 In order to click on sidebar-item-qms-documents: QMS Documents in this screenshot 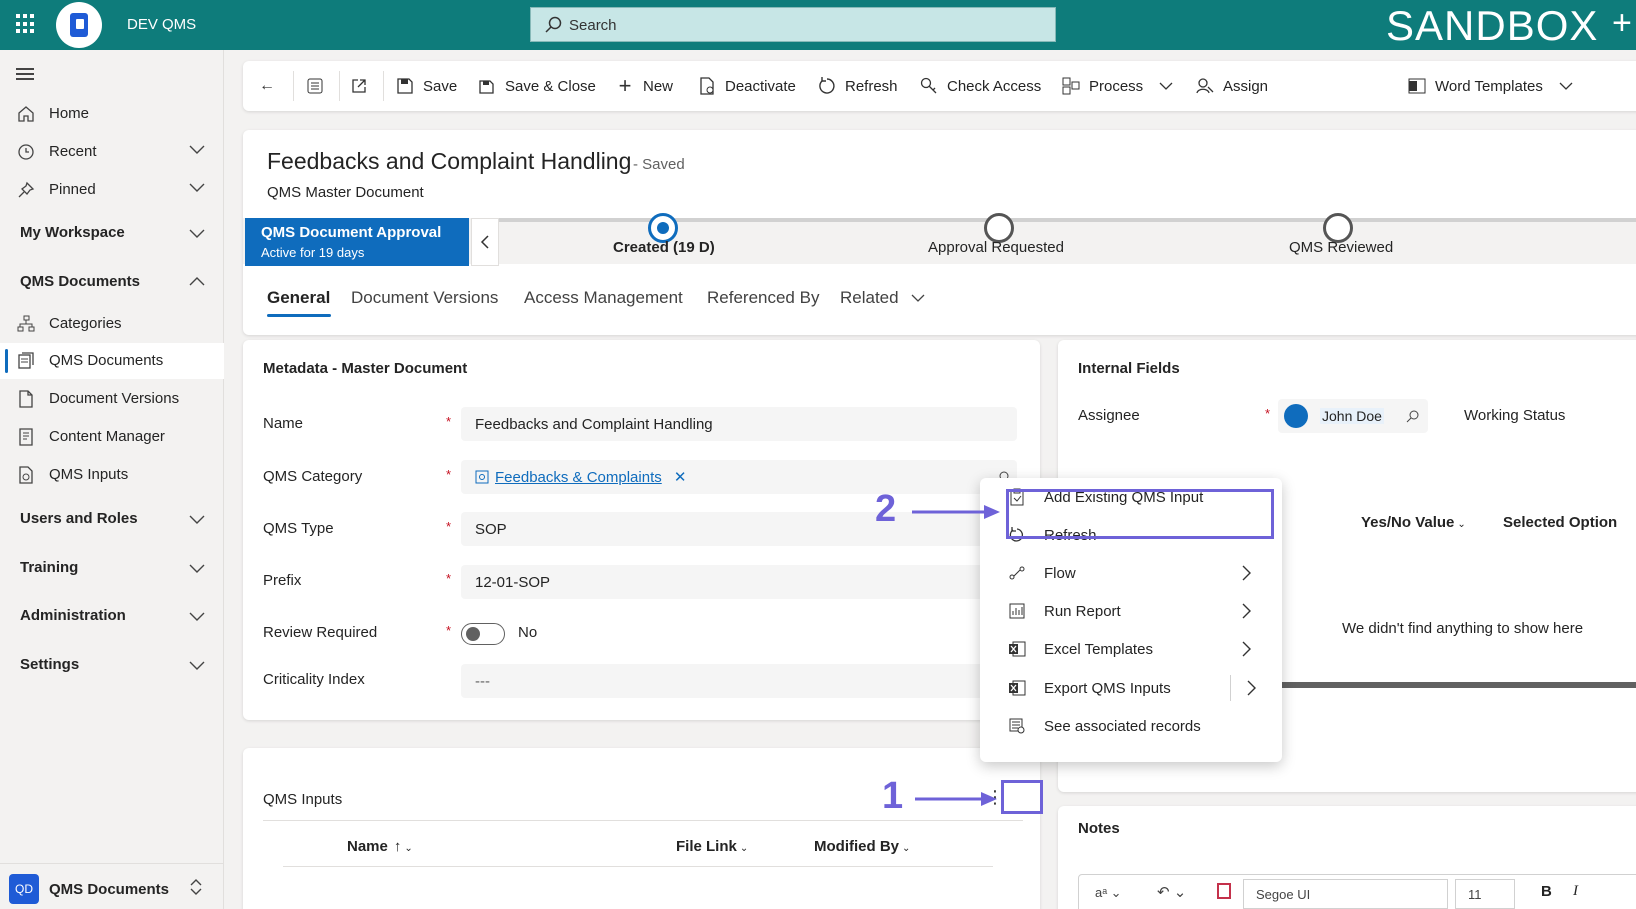, I will do `click(112, 361)`.